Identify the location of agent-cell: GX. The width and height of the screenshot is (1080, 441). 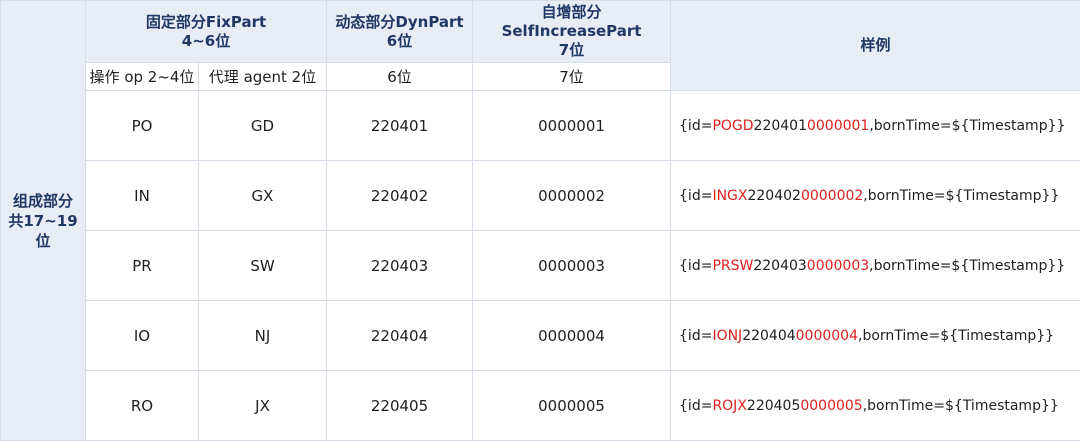
(263, 196).